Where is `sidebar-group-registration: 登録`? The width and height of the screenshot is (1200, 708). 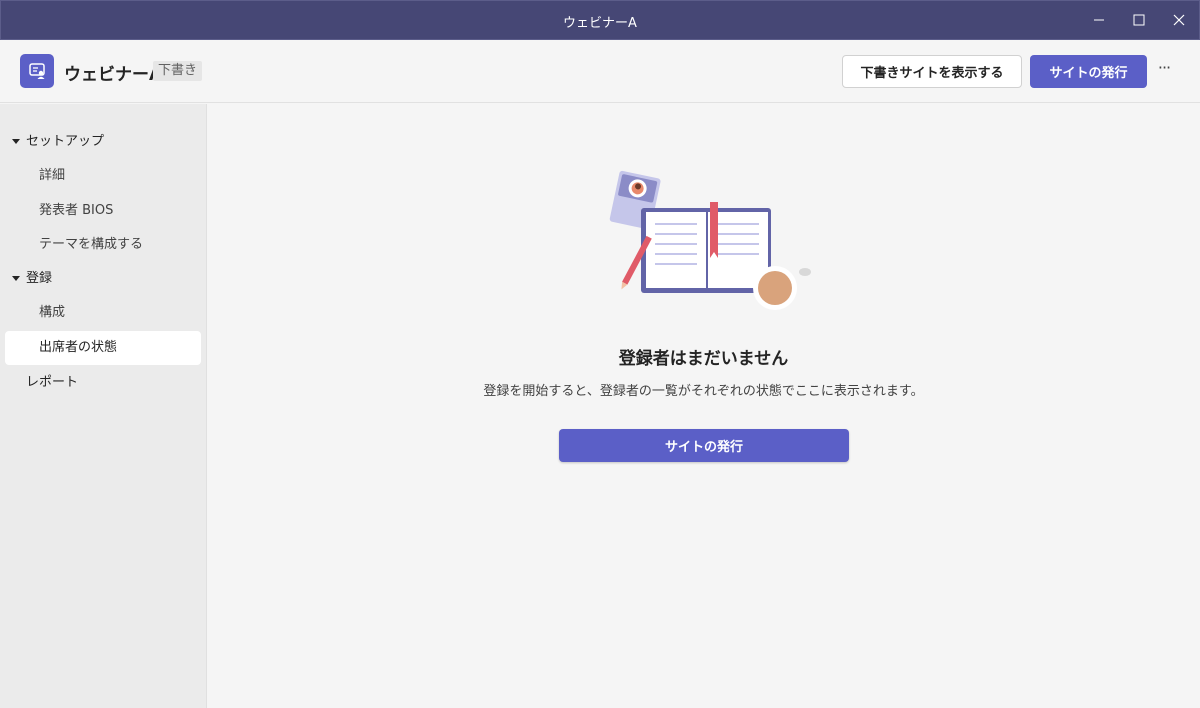 sidebar-group-registration: 登録 is located at coordinates (103, 279).